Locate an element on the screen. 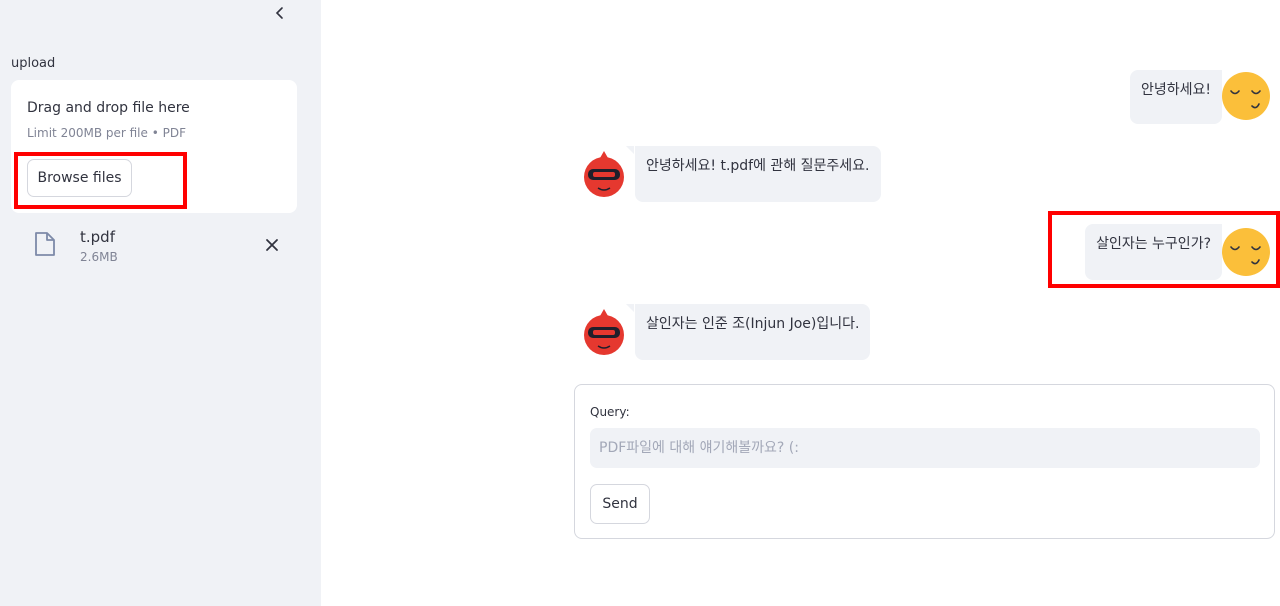  message-bubble: 살인자는 누구인가? is located at coordinates (1153, 252).